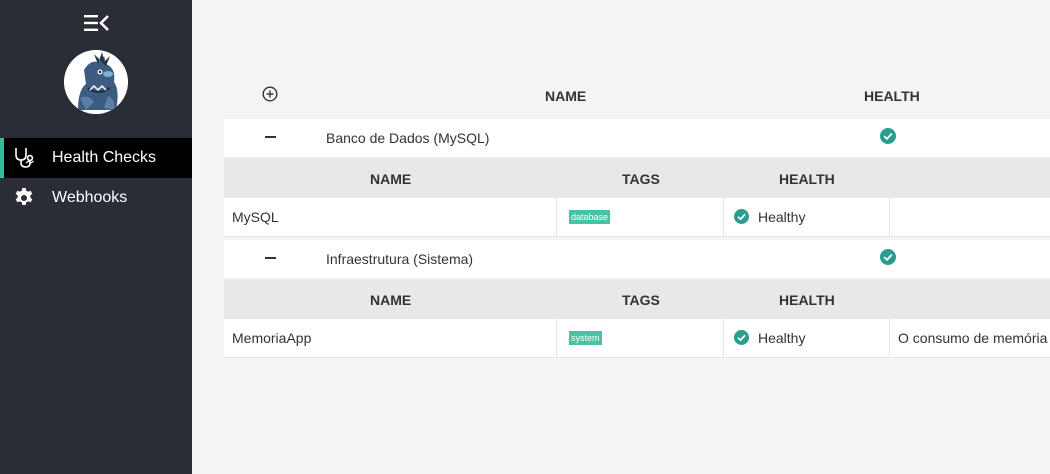  Describe the element at coordinates (640, 338) in the screenshot. I see `tags-cell: system` at that location.